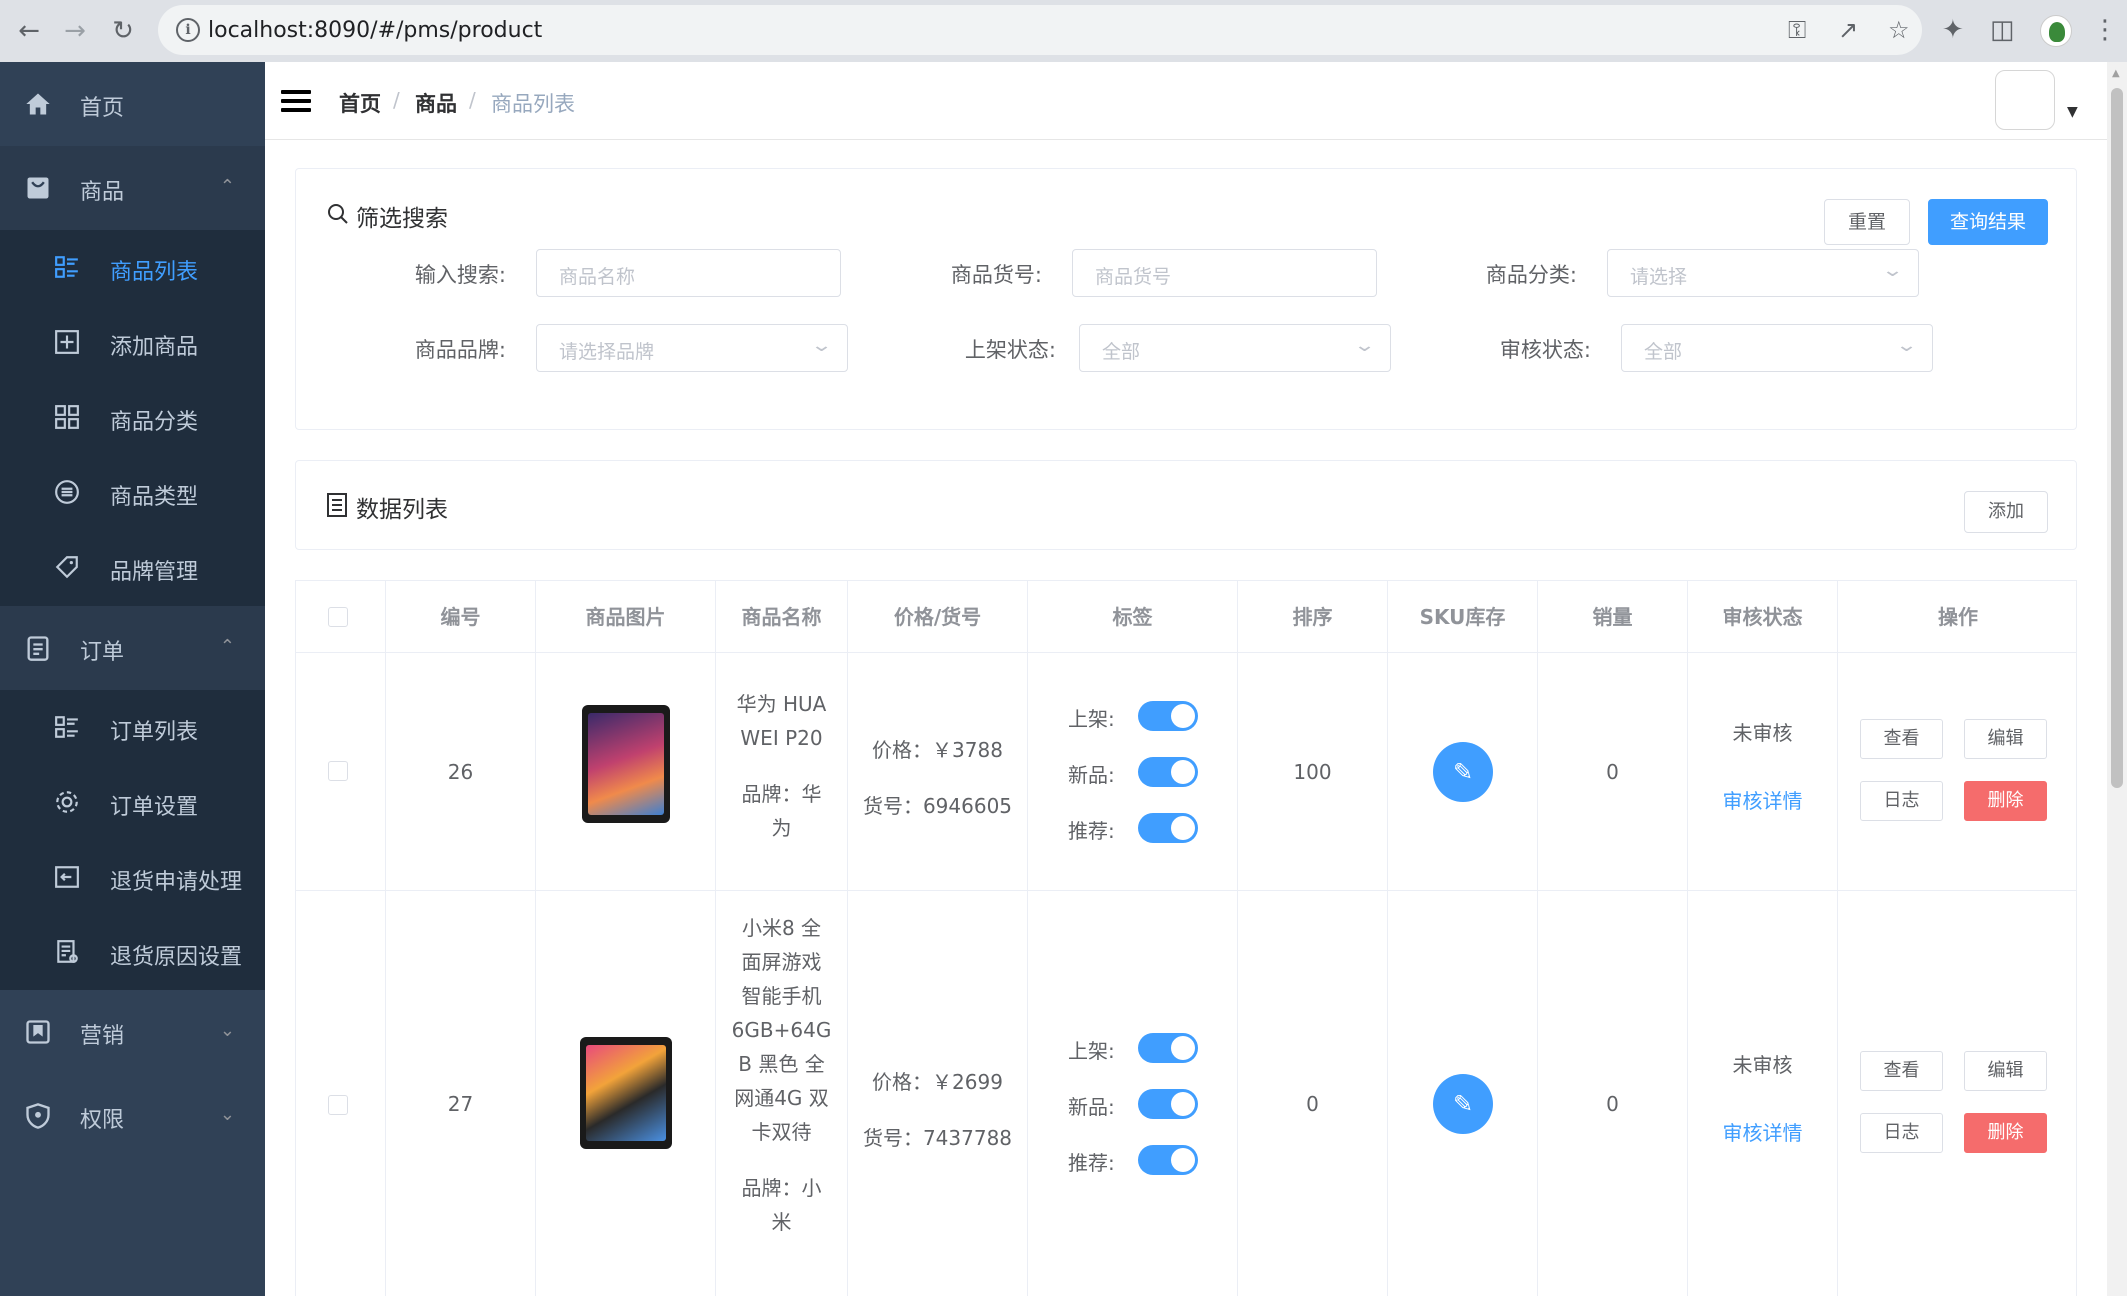 This screenshot has width=2127, height=1296. I want to click on sidebar-group-marketing: 营销 ⌄, so click(132, 1032).